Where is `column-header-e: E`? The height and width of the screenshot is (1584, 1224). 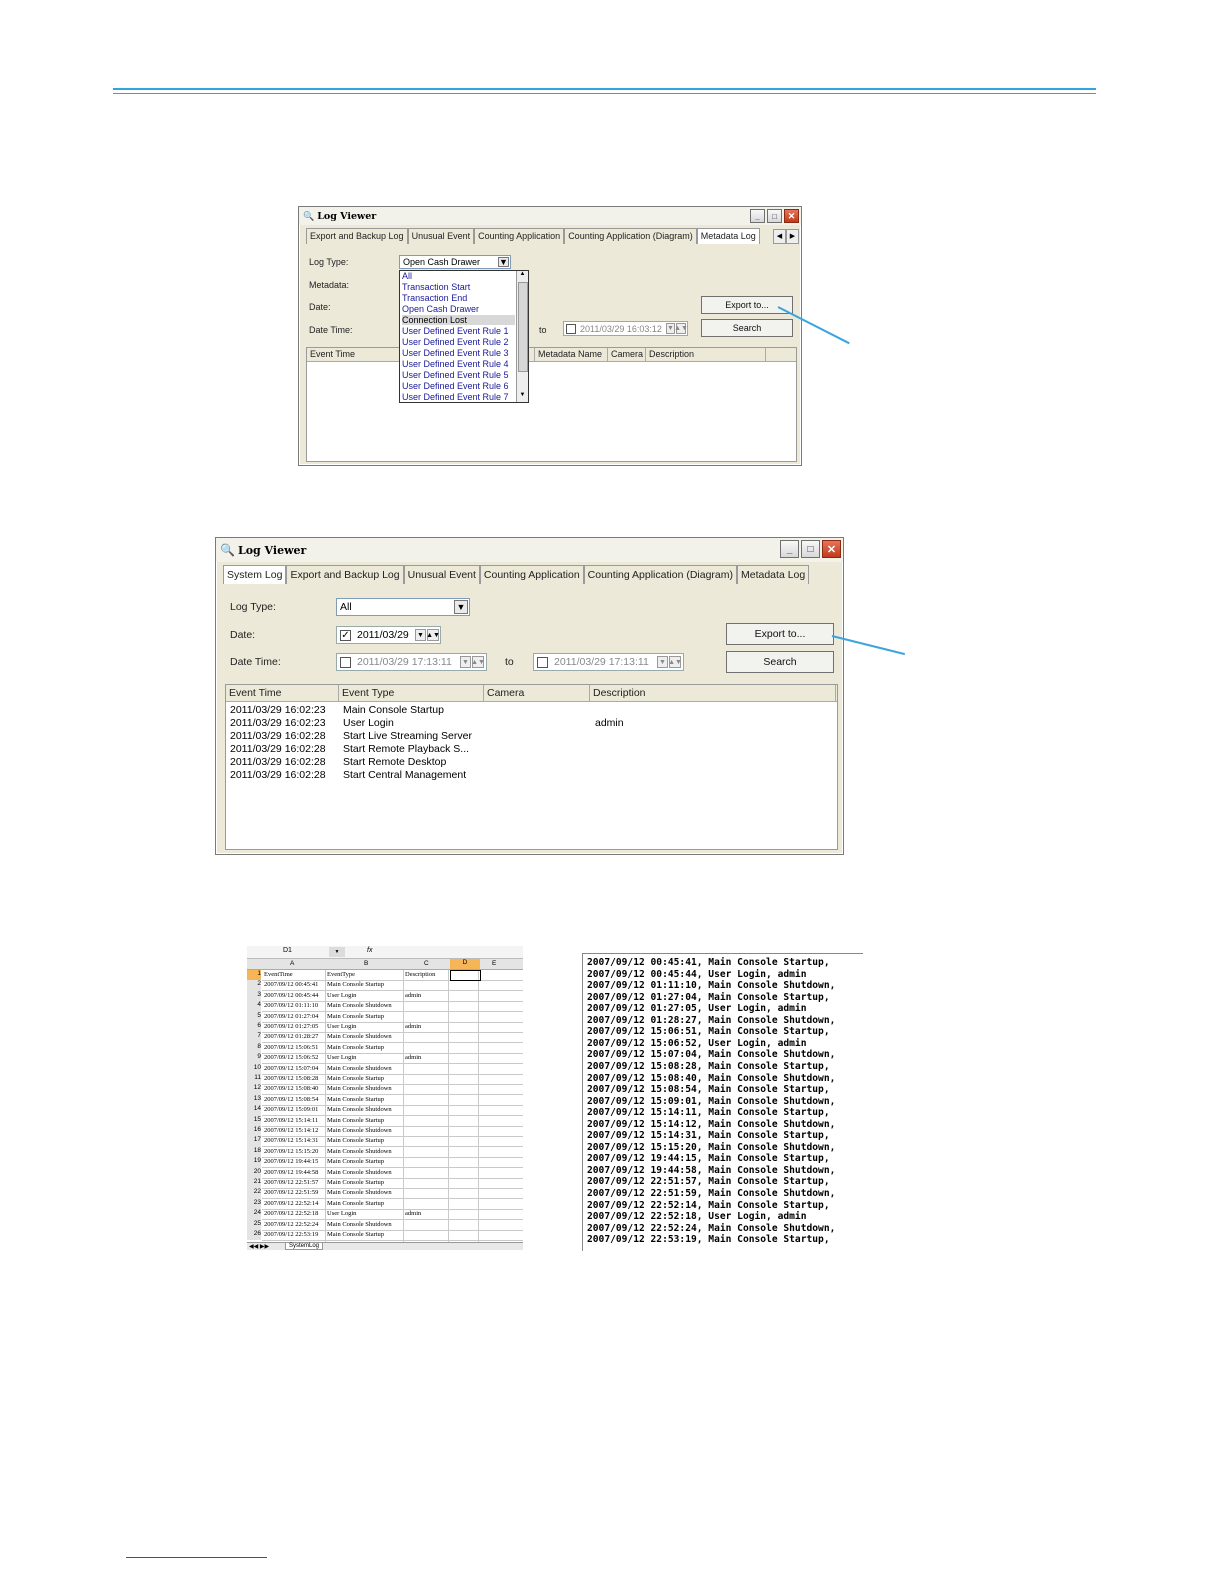 column-header-e: E is located at coordinates (494, 963).